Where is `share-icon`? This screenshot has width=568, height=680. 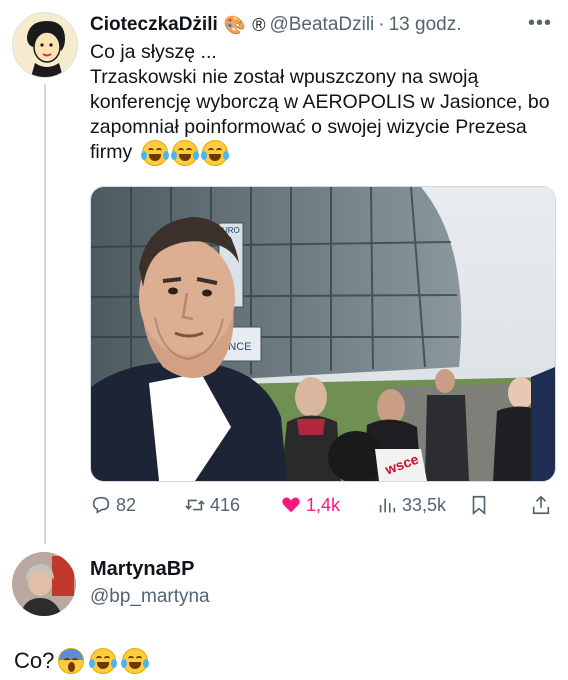
share-icon is located at coordinates (541, 505).